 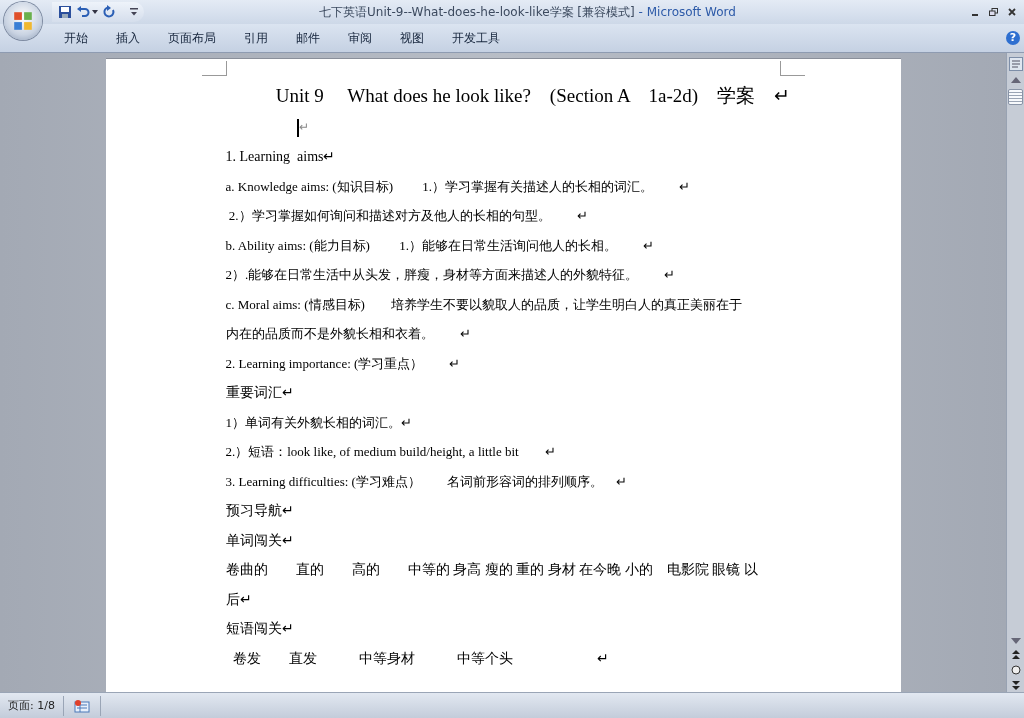 I want to click on window-title: 七下英语Unit-9--What-does-he-look-like学案 [兼容模式] - Microsoft Word, so click(x=527, y=12).